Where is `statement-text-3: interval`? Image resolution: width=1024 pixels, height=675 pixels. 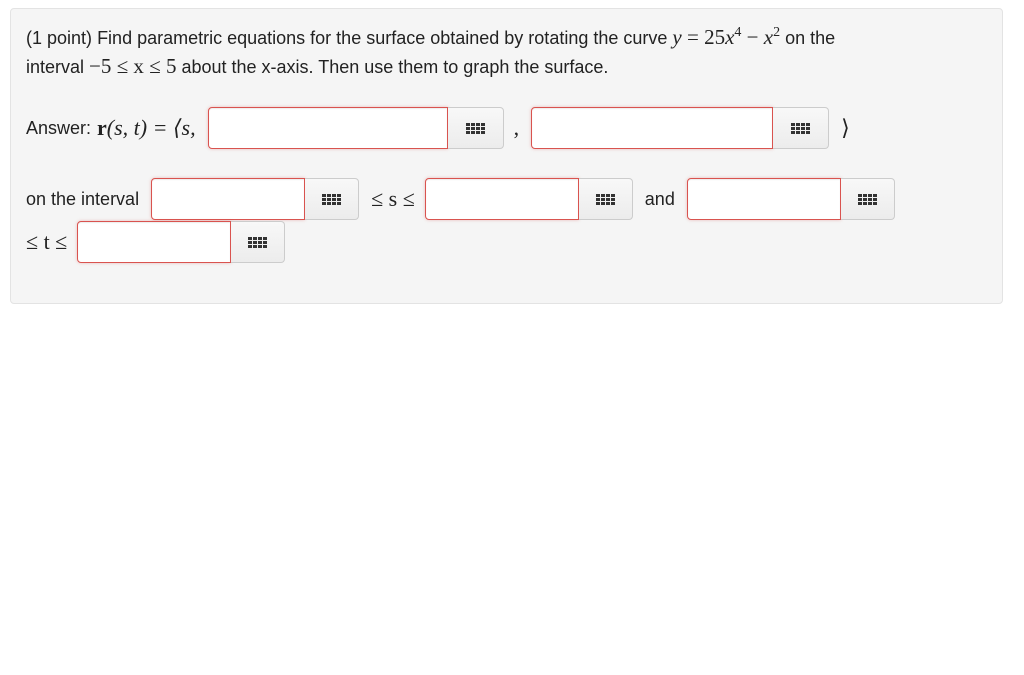
statement-text-3: interval is located at coordinates (55, 67).